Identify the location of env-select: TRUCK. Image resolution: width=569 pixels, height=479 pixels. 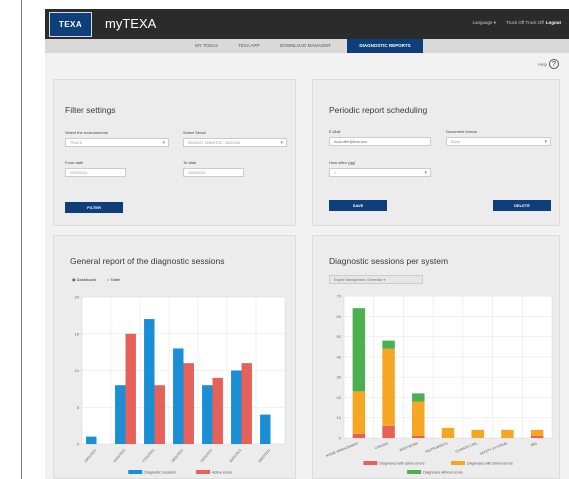
(117, 142).